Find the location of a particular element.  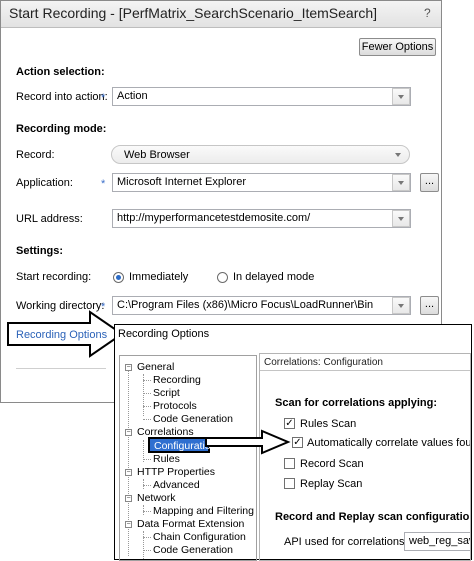

recording-options-link-label: Recording Options is located at coordinates (61, 335).